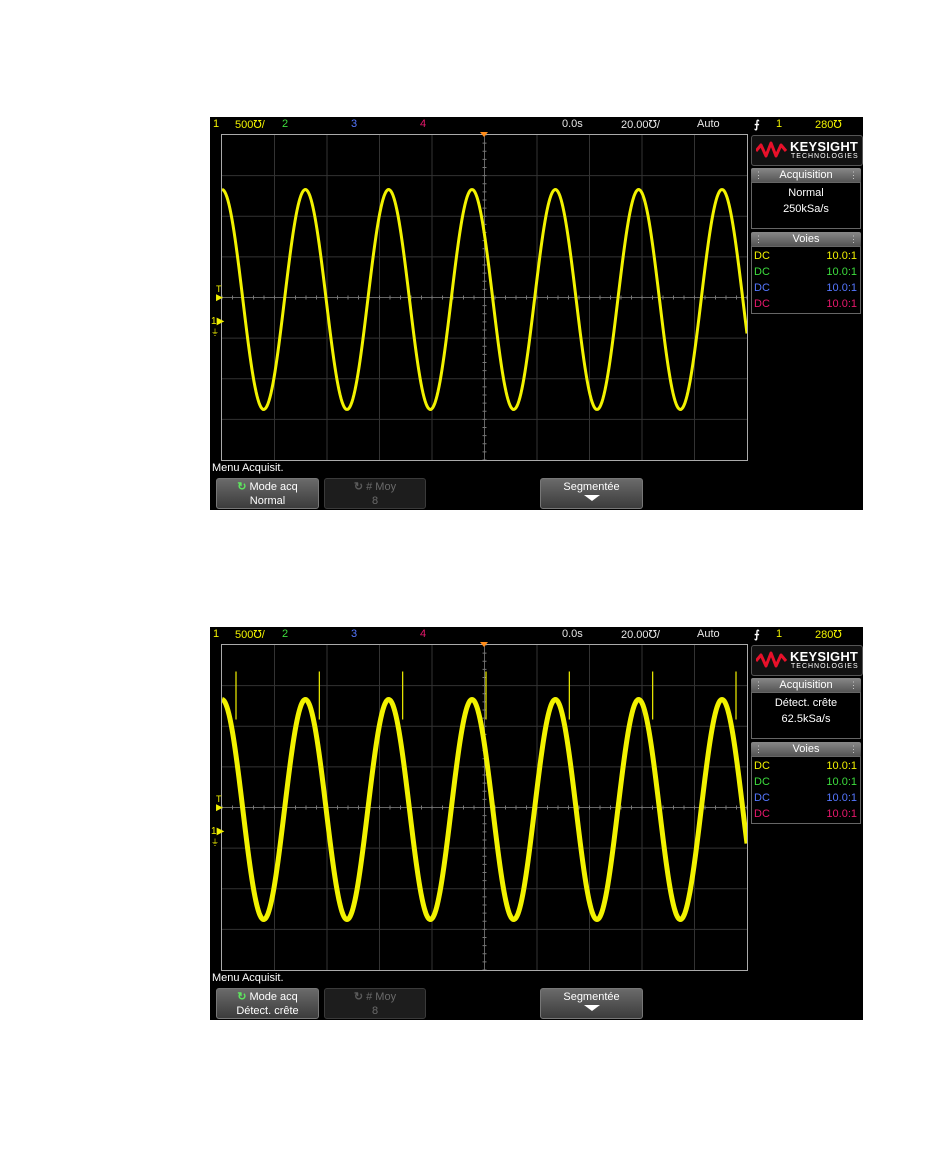  What do you see at coordinates (806, 703) in the screenshot?
I see `acquisition-mode: Détect. crête` at bounding box center [806, 703].